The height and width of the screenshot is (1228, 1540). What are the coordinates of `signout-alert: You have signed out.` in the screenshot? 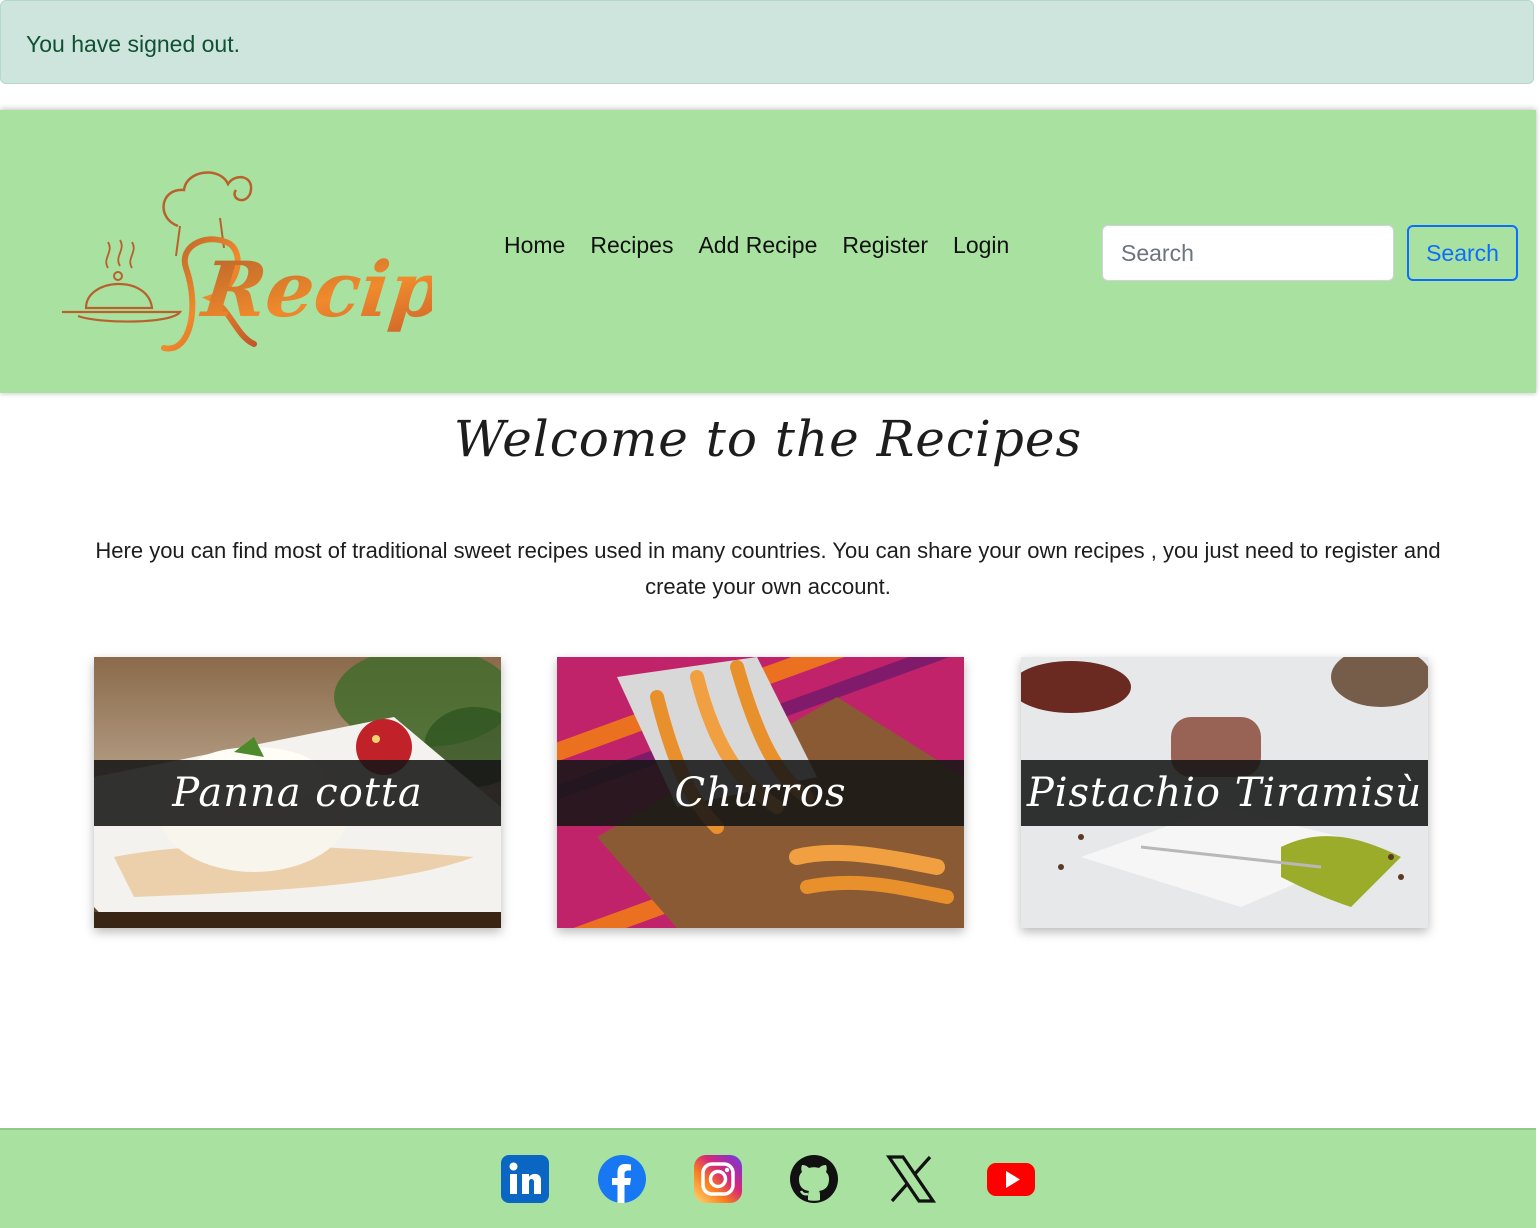 It's located at (767, 42).